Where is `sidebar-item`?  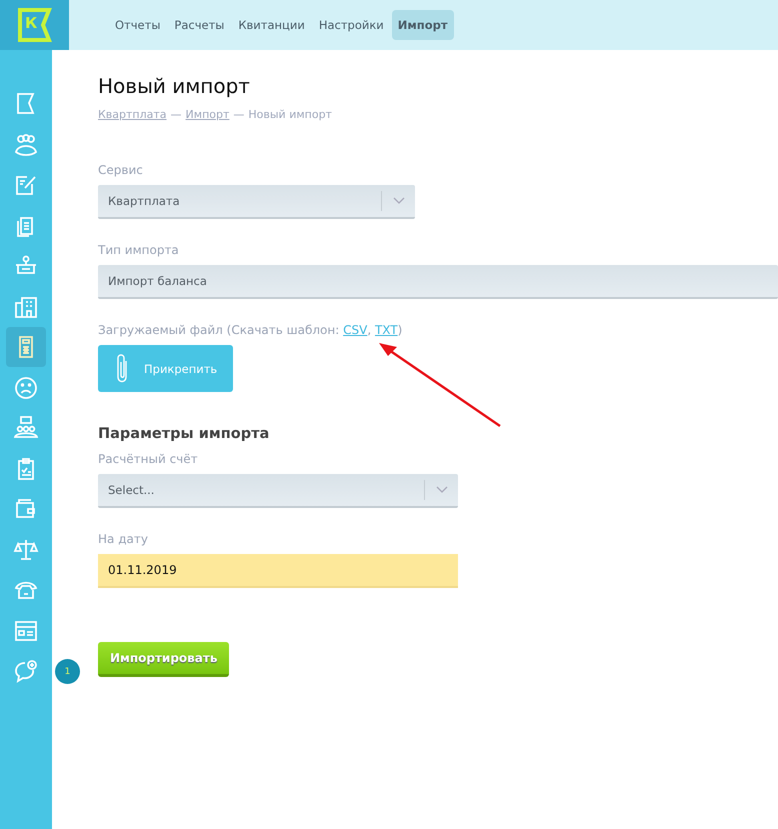
sidebar-item is located at coordinates (26, 347).